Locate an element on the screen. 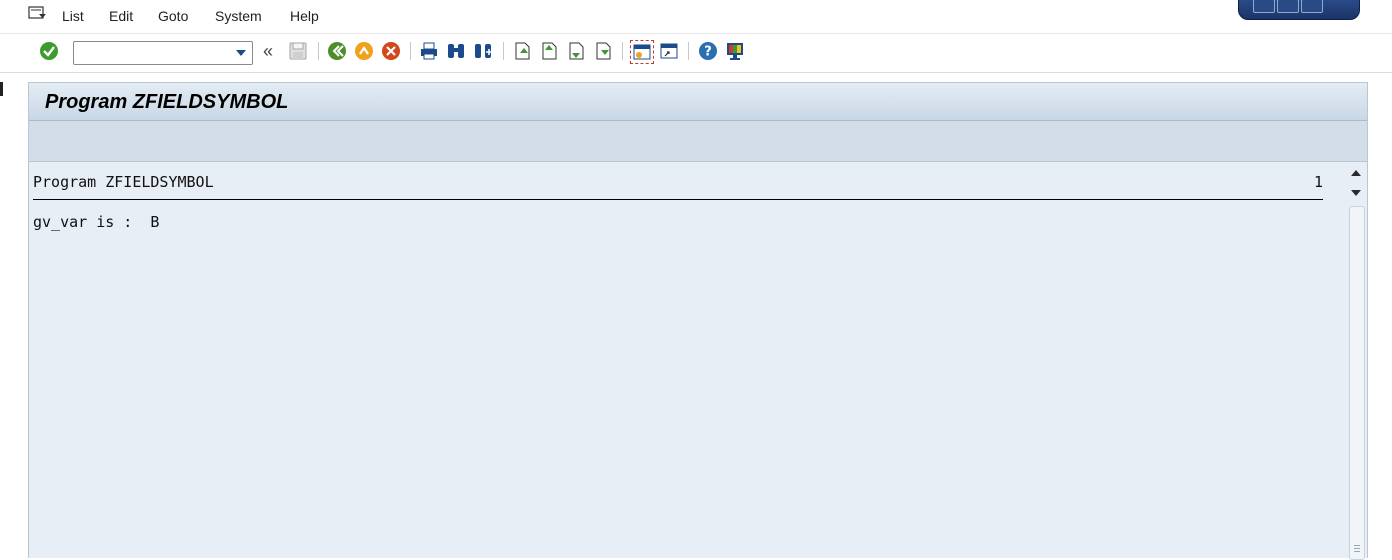 The image size is (1392, 560). back-icon is located at coordinates (337, 51).